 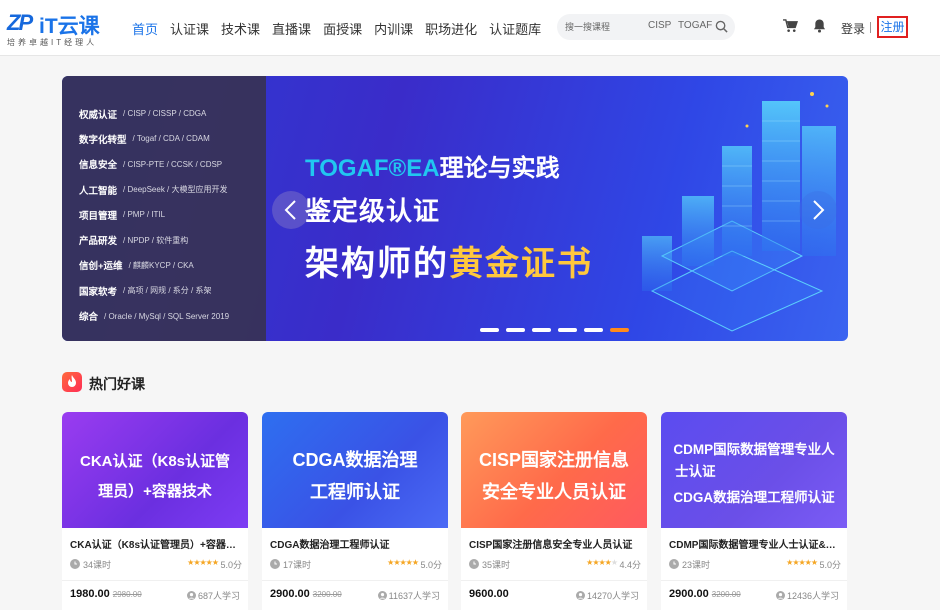 What do you see at coordinates (553, 460) in the screenshot?
I see `cover-text-line: CISP国家注册信息` at bounding box center [553, 460].